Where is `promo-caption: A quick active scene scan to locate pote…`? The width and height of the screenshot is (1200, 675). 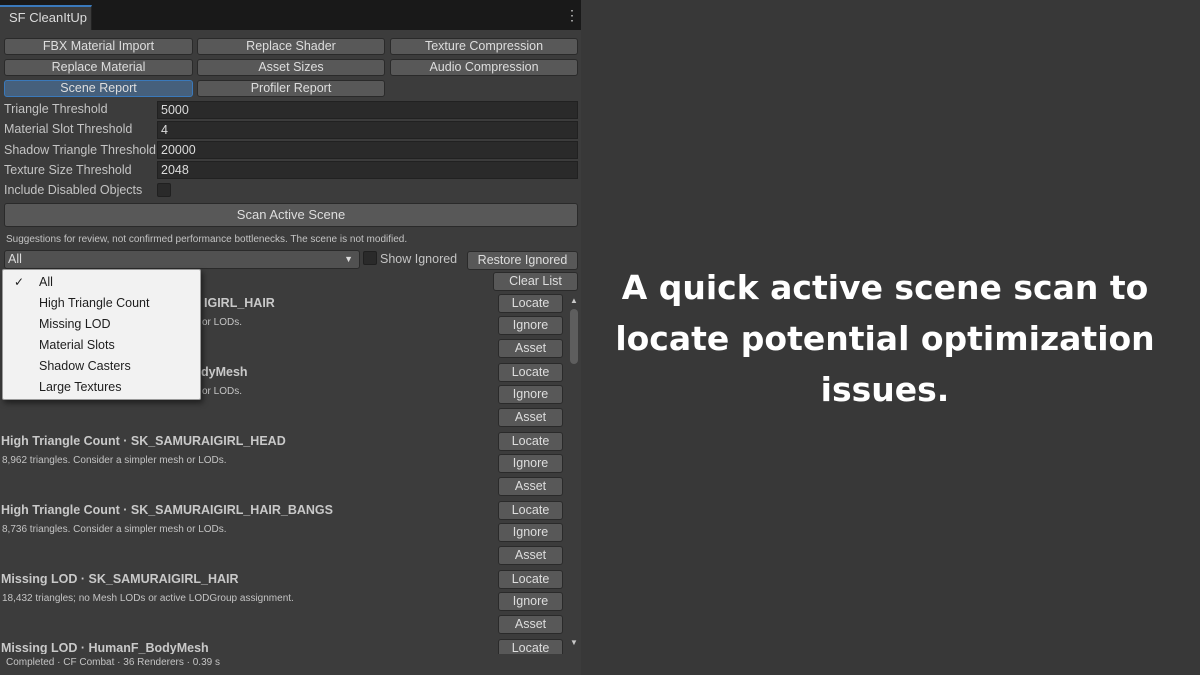 promo-caption: A quick active scene scan to locate pote… is located at coordinates (885, 338).